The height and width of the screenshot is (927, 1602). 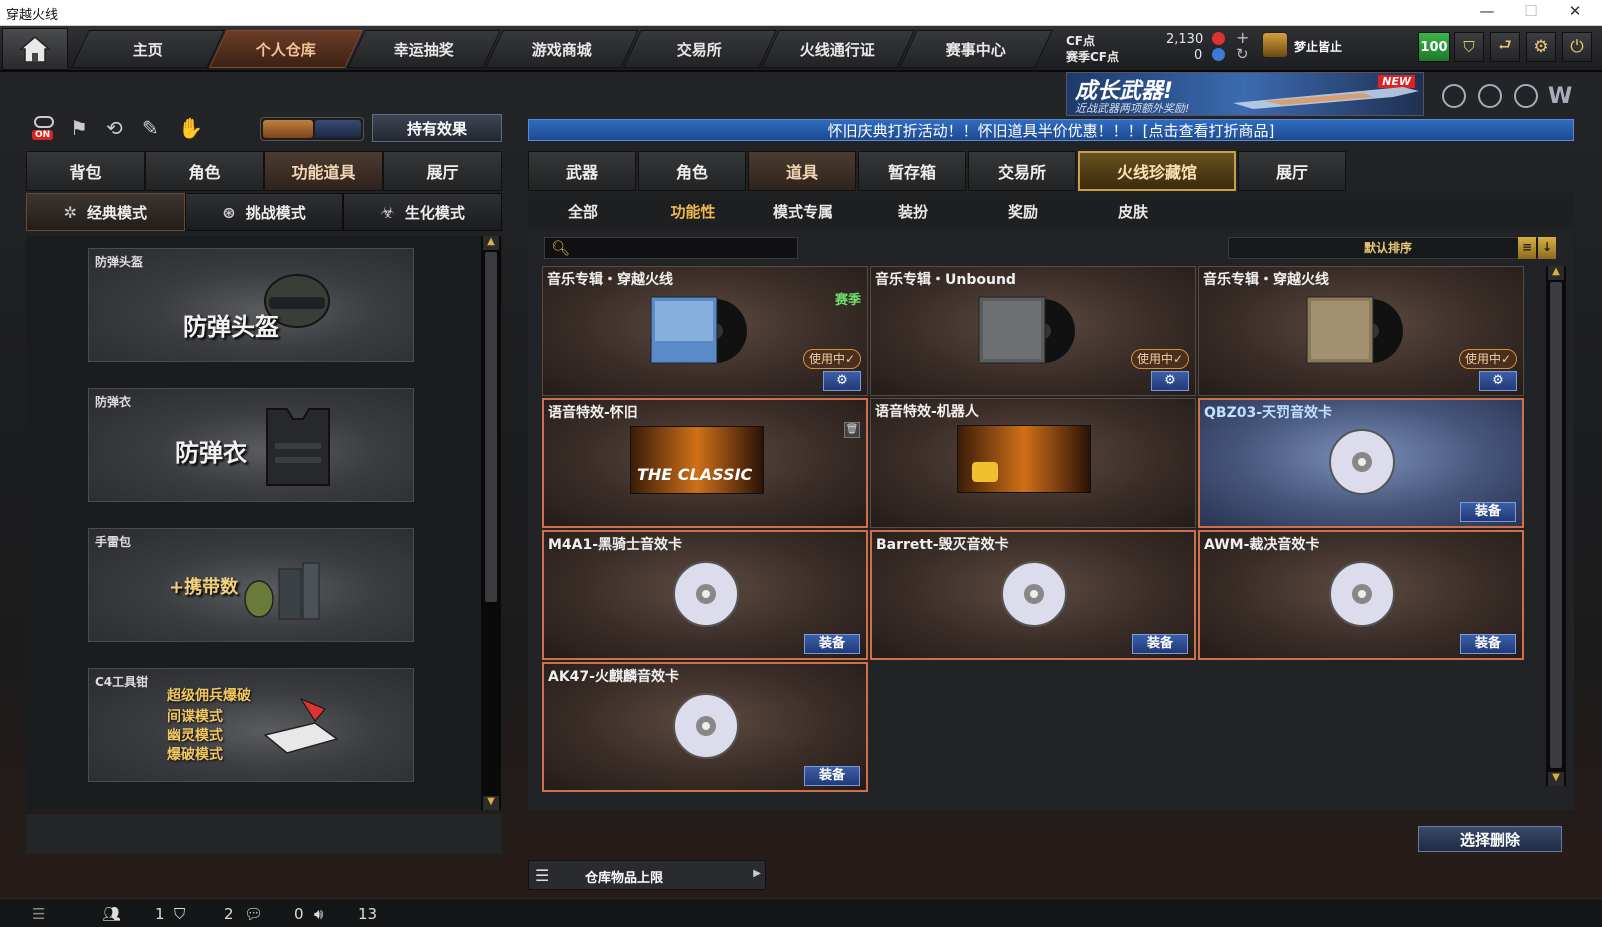 I want to click on tab-props: 道具, so click(x=802, y=171).